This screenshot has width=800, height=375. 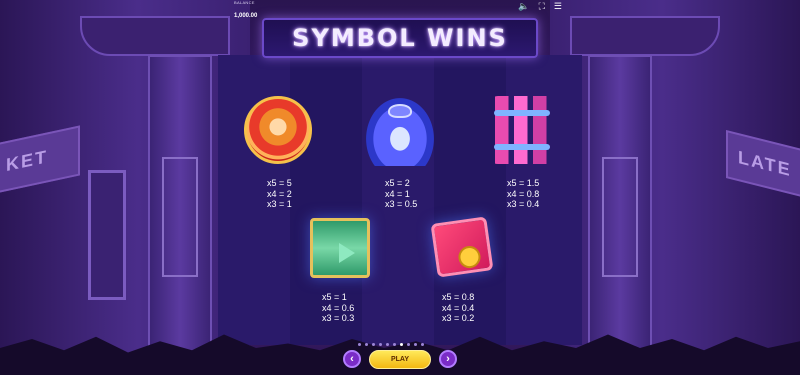 I want to click on pillar-right, so click(x=620, y=205).